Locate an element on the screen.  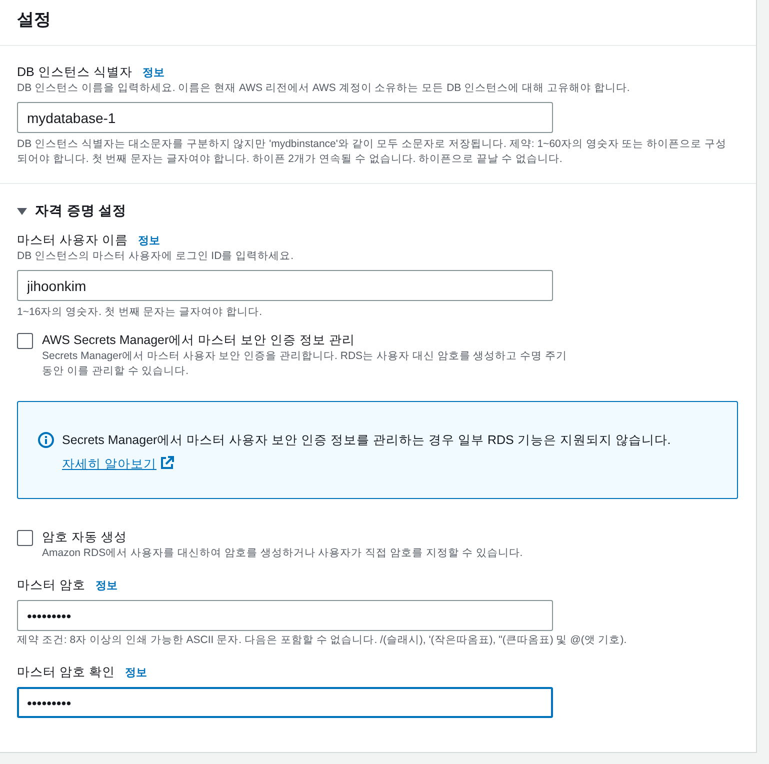
constraint-text: DB 인스턴스 식별자는 대소문자를 구분하지 않지만 'mydbinstance'와 같이 모두 소문자로 저장됩니다. 제약: 1~60자의 영숫자 또는 하이픈으로 구성되어야 합니다. 첫 번째 문자는 글자여야 합니다. 하이픈 2개가 연속될 수 없습니다. 하이픈으로 끝날 수 없습니다. is located at coordinates (372, 152).